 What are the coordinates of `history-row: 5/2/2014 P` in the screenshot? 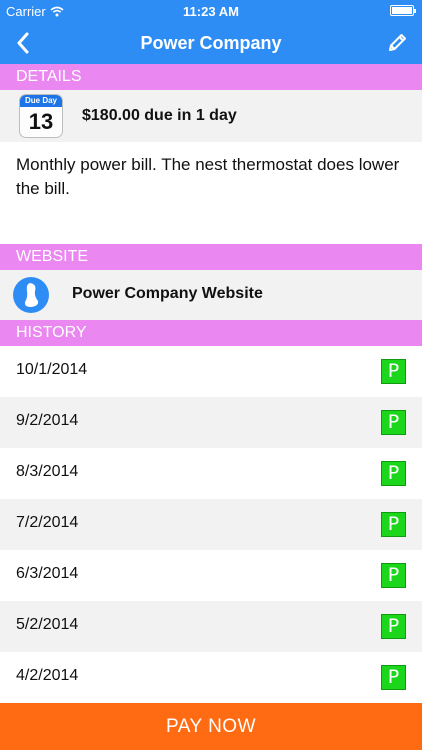 It's located at (211, 626).